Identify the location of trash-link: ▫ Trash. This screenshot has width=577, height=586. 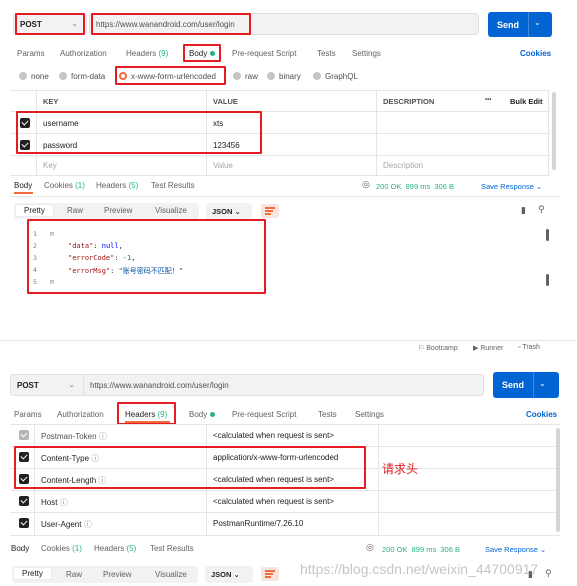
(529, 347).